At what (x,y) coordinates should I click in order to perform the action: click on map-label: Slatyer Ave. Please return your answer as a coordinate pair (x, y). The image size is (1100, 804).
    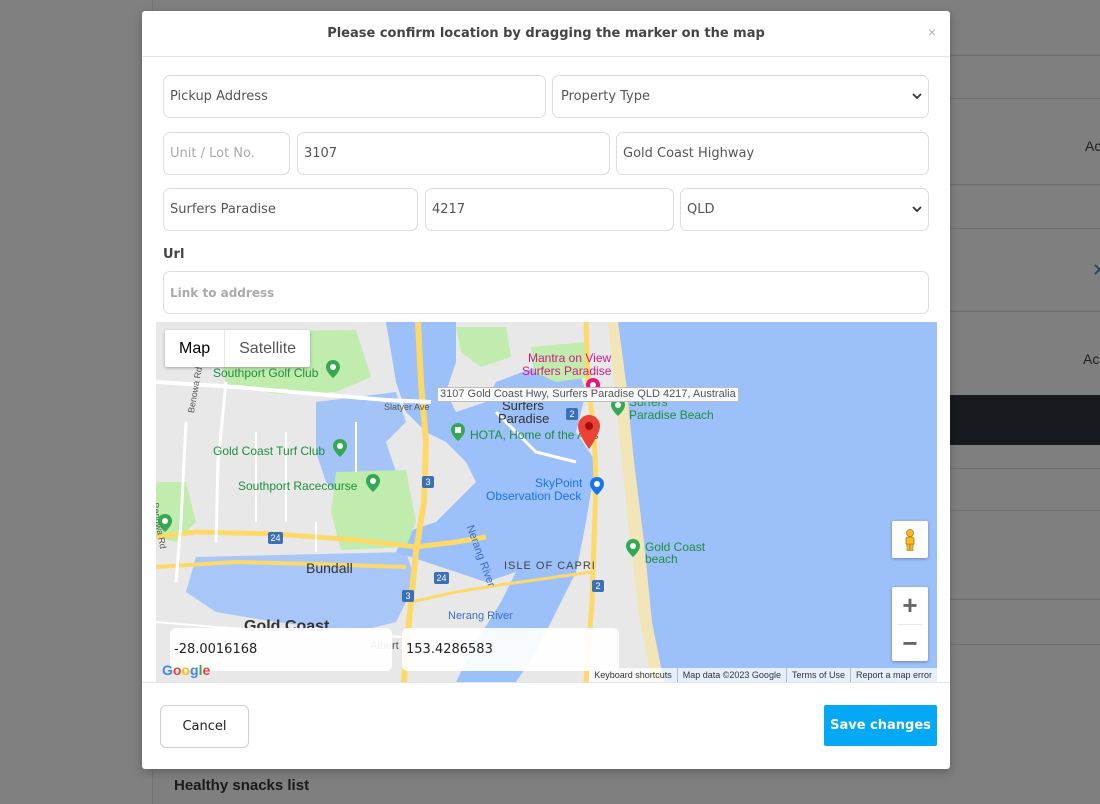
    Looking at the image, I should click on (407, 407).